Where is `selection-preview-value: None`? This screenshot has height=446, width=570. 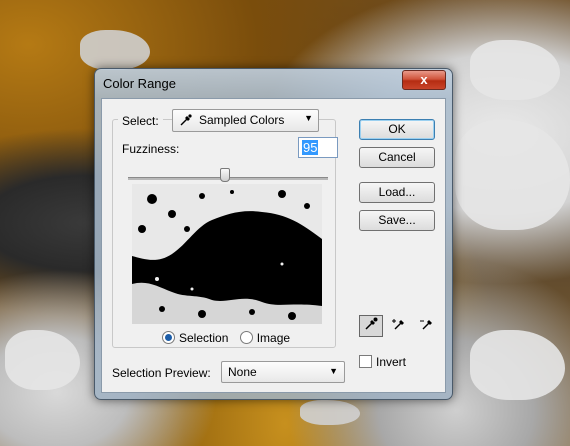
selection-preview-value: None is located at coordinates (242, 372).